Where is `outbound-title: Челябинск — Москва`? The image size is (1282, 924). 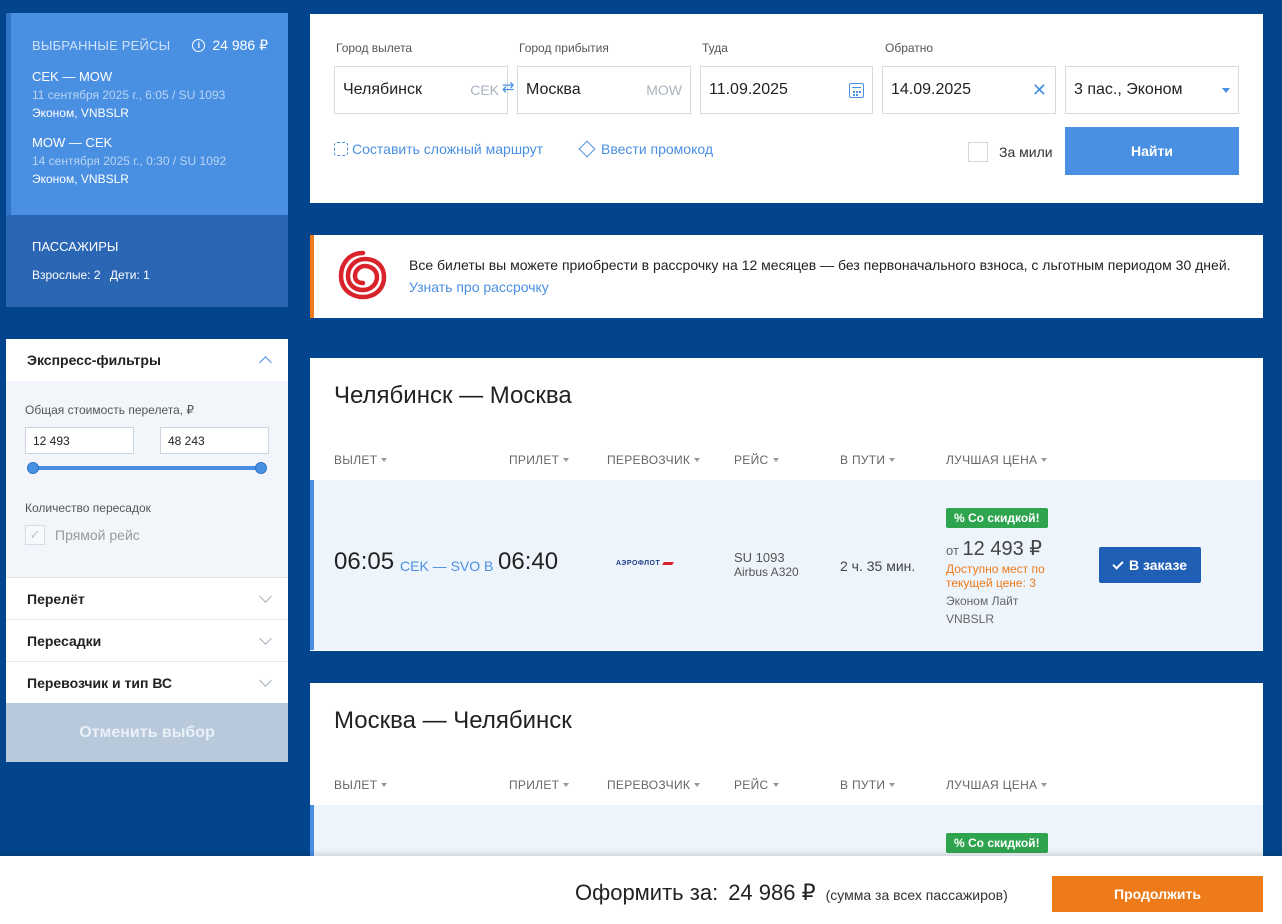 outbound-title: Челябинск — Москва is located at coordinates (453, 395).